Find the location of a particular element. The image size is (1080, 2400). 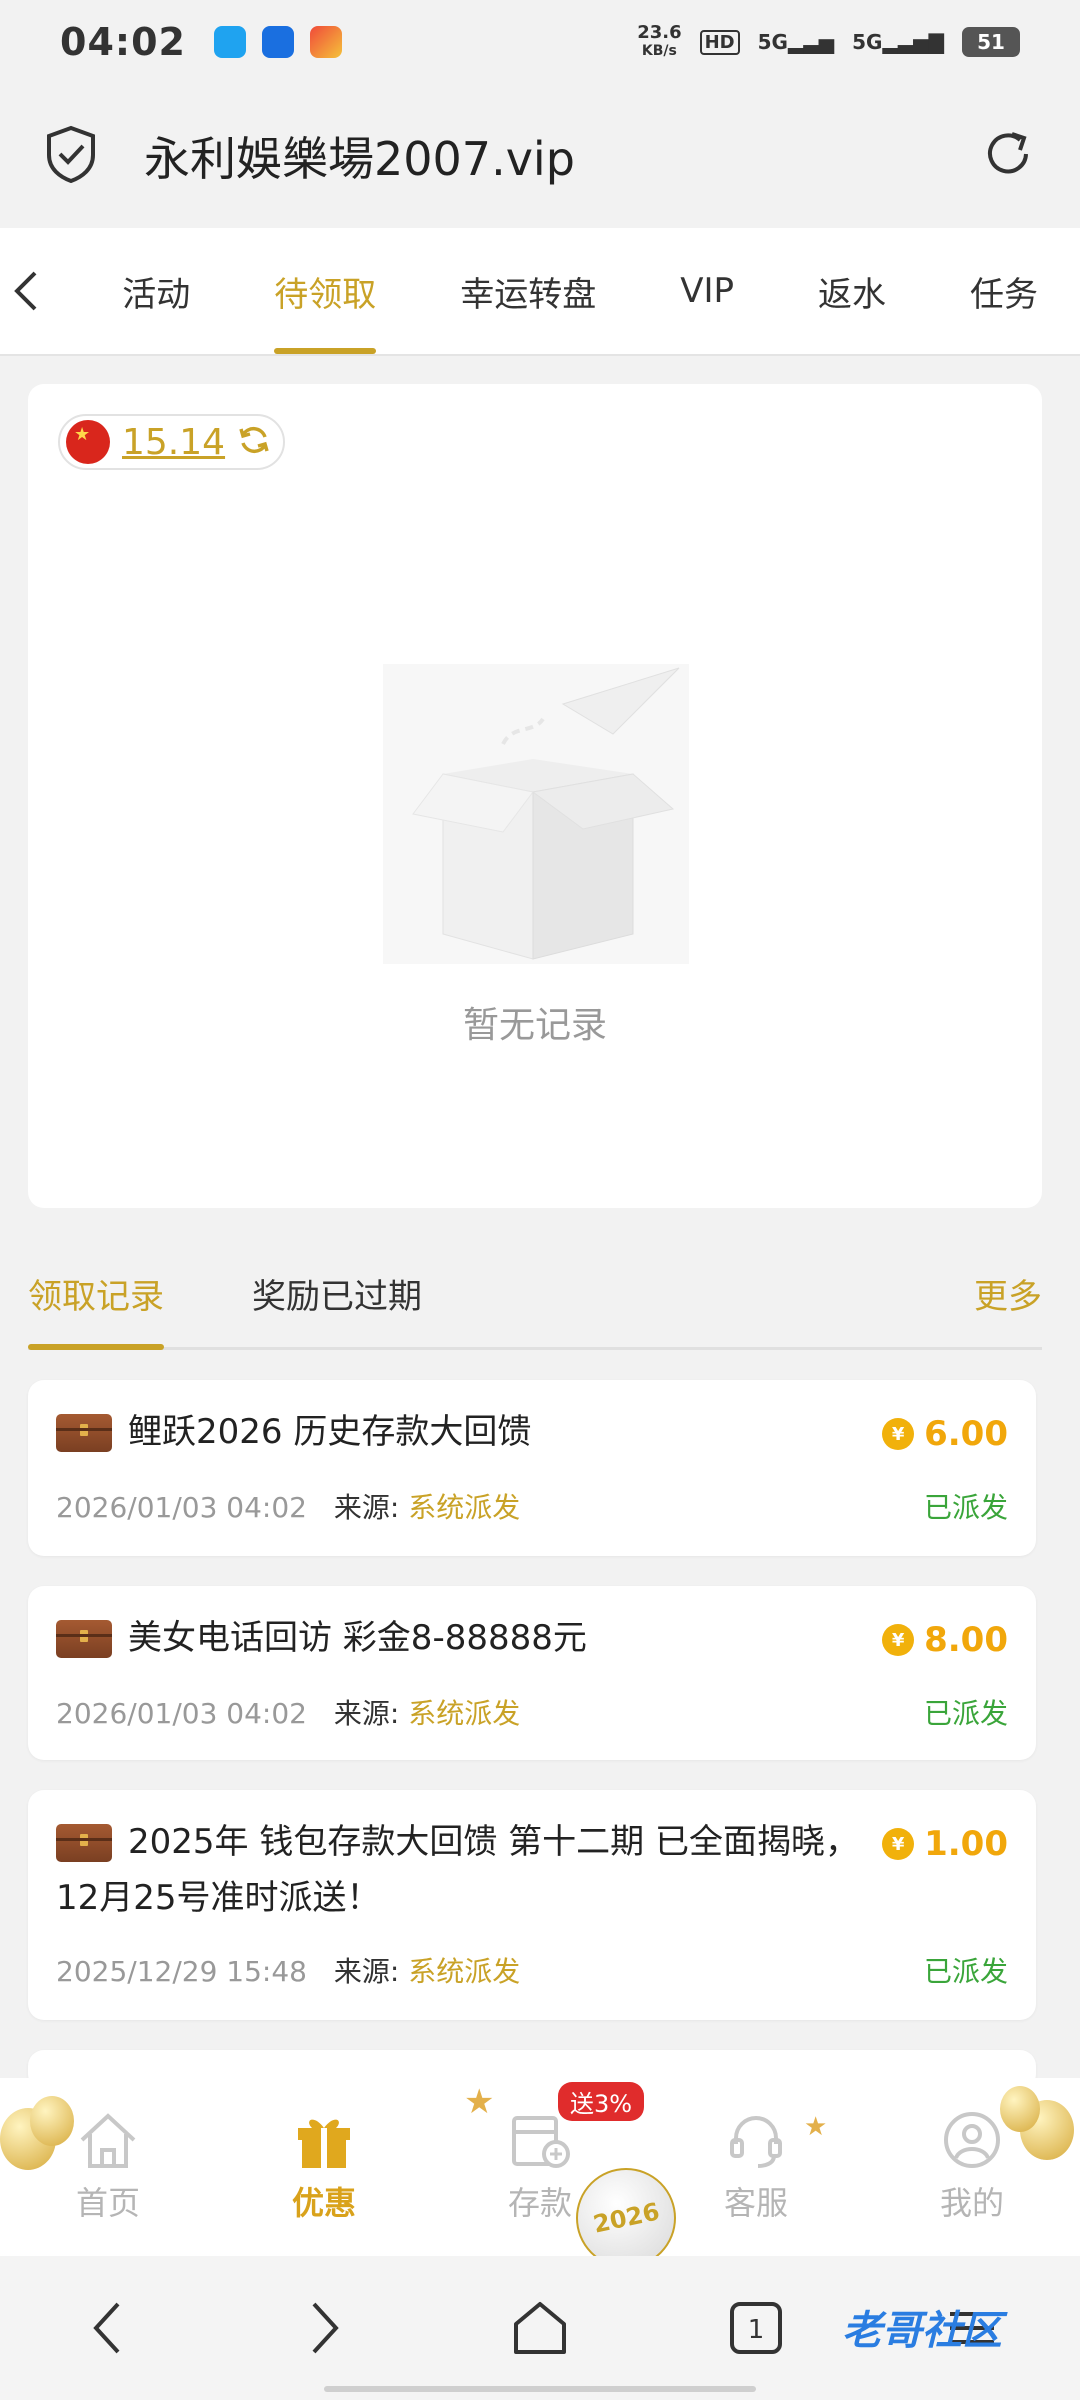

shield-icon is located at coordinates (71, 156).